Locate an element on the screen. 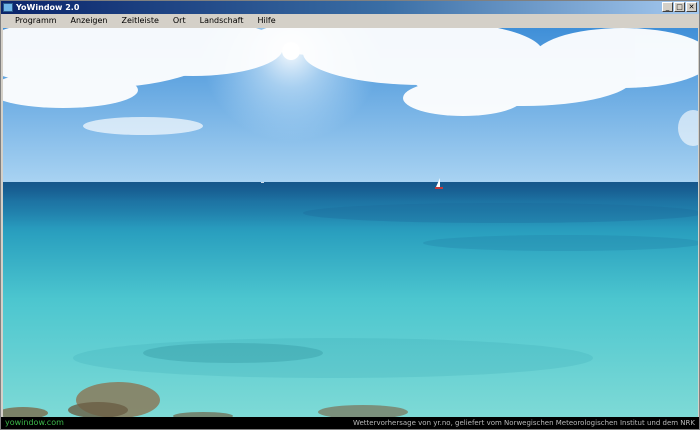  title-bar: YoWindow 2.0 _ □ ✕ is located at coordinates (350, 7).